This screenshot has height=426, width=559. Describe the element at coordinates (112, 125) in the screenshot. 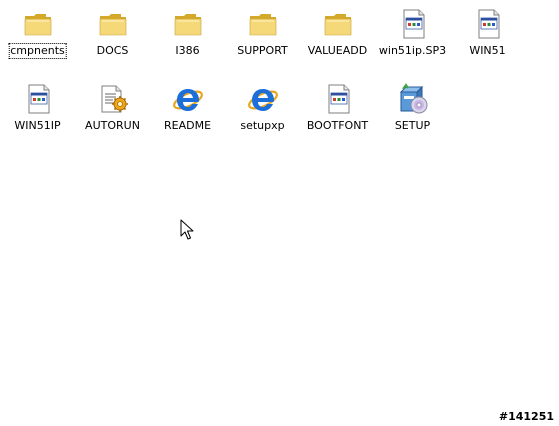

I see `item-label: AUTORUN` at that location.